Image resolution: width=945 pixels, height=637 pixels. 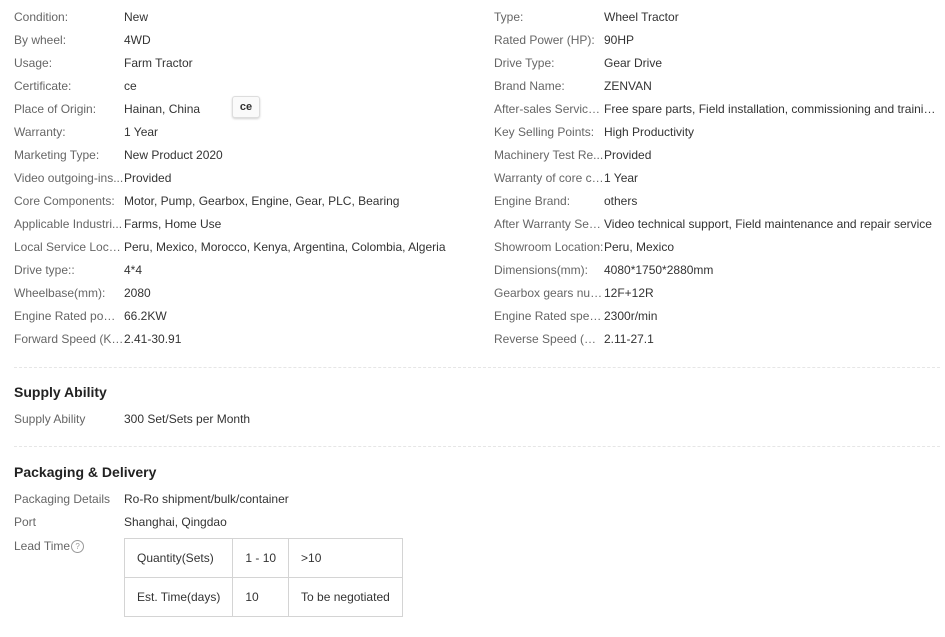 I want to click on attribute-value: New Product 2020, so click(x=173, y=155).